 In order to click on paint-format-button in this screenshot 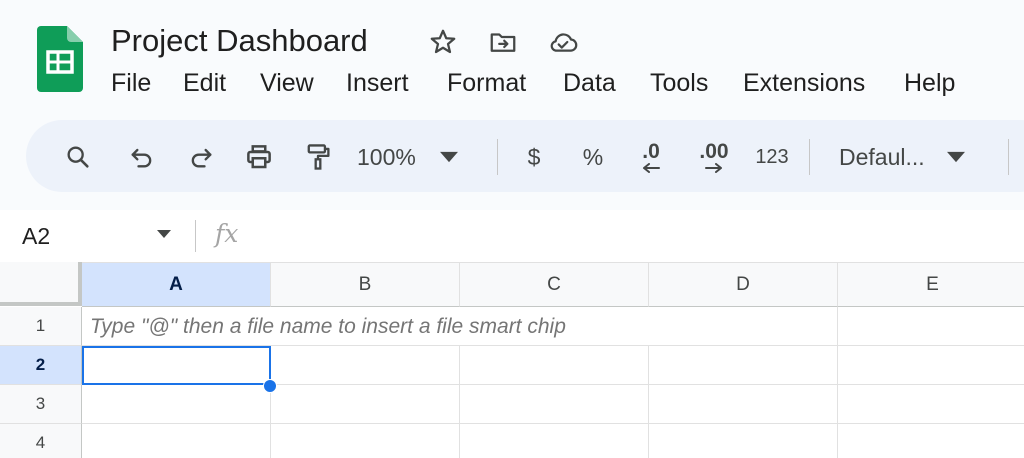, I will do `click(318, 157)`.